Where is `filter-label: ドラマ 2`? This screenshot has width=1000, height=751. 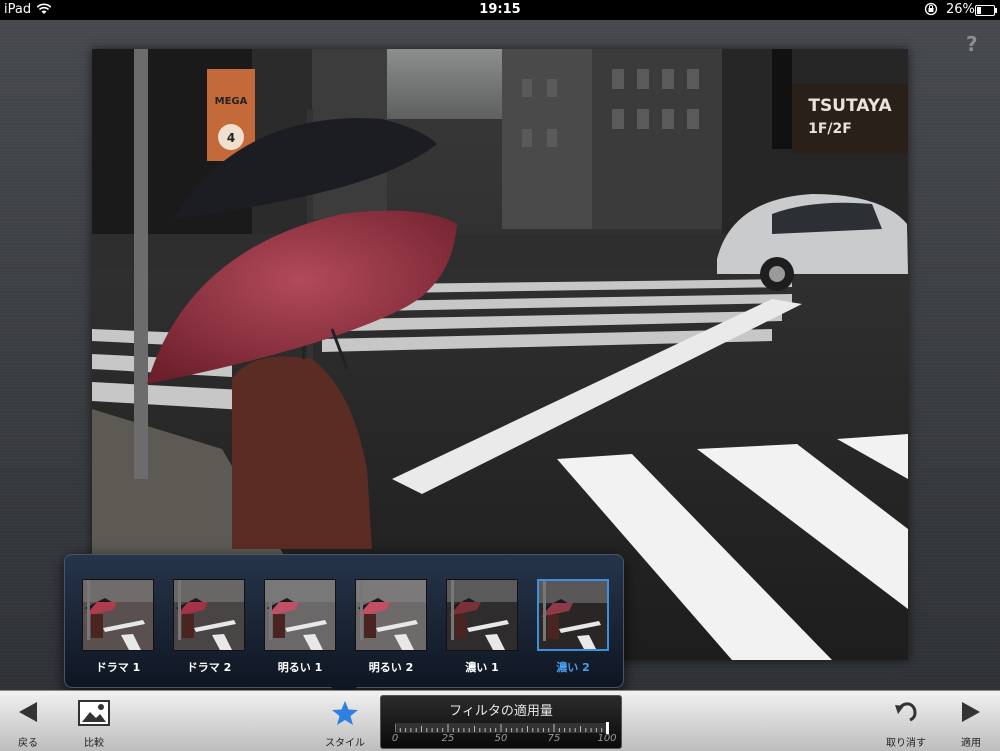
filter-label: ドラマ 2 is located at coordinates (209, 667).